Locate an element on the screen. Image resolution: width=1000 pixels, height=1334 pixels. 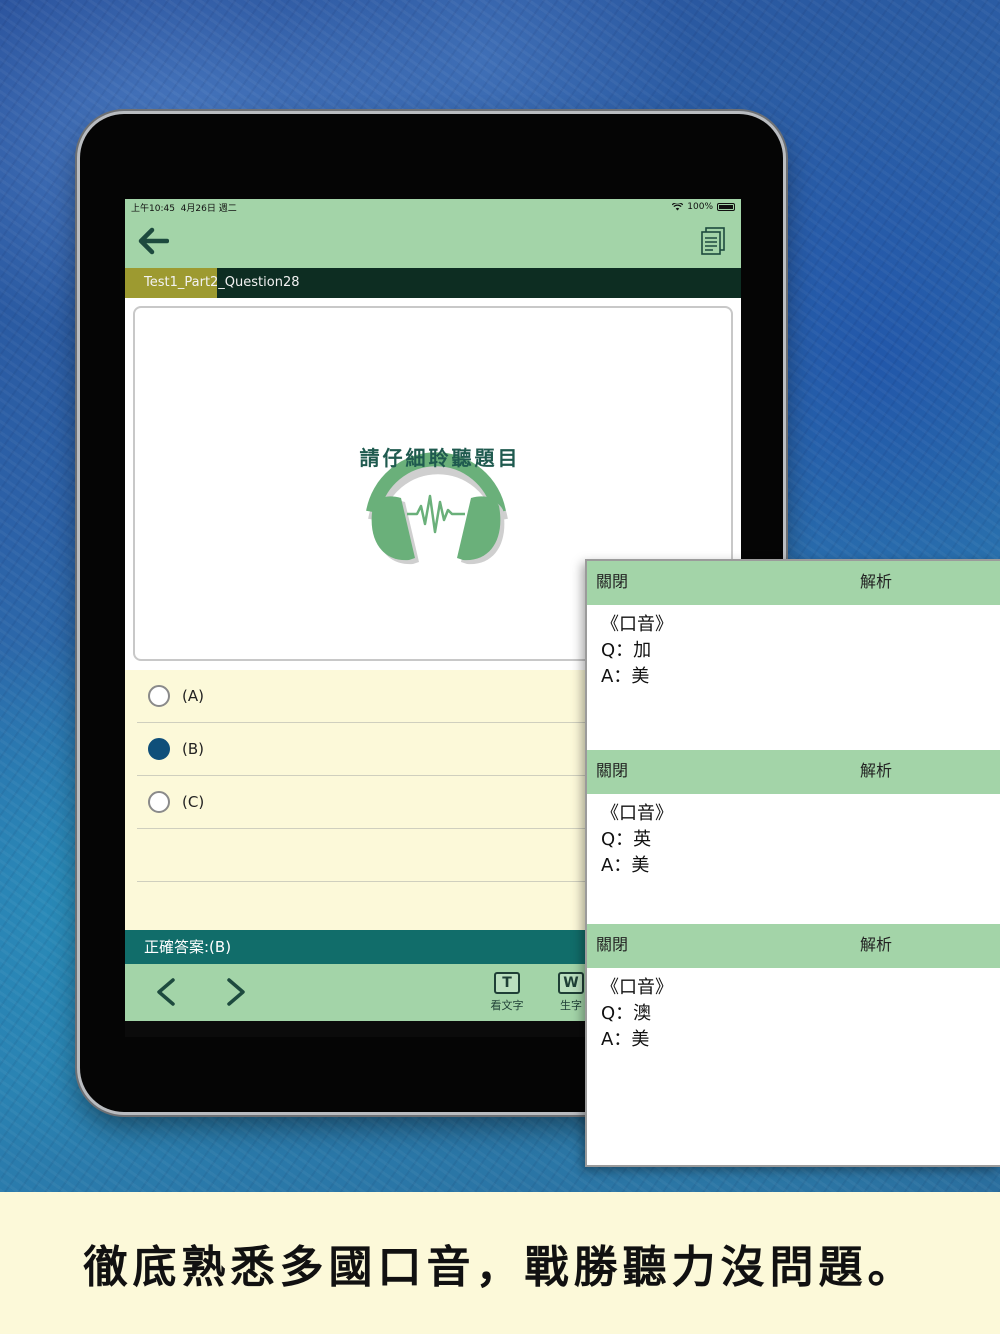
document-list-icon is located at coordinates (713, 241).